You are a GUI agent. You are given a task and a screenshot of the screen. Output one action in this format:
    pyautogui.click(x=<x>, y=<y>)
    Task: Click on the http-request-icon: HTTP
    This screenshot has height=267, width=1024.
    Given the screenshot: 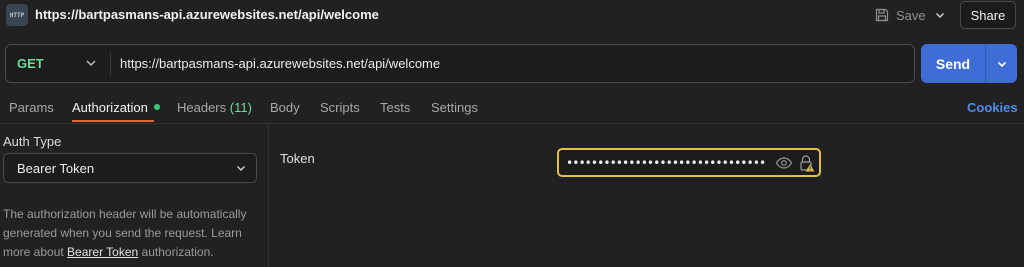 What is the action you would take?
    pyautogui.click(x=17, y=15)
    